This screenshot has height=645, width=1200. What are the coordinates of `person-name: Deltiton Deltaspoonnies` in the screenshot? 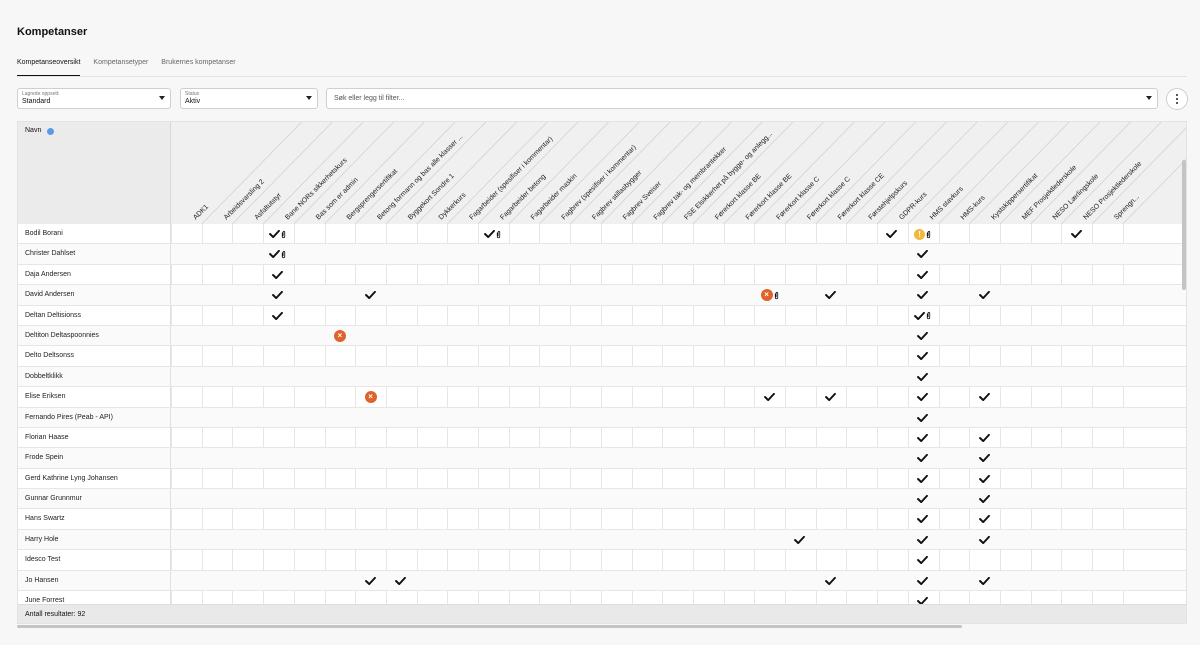 It's located at (62, 335).